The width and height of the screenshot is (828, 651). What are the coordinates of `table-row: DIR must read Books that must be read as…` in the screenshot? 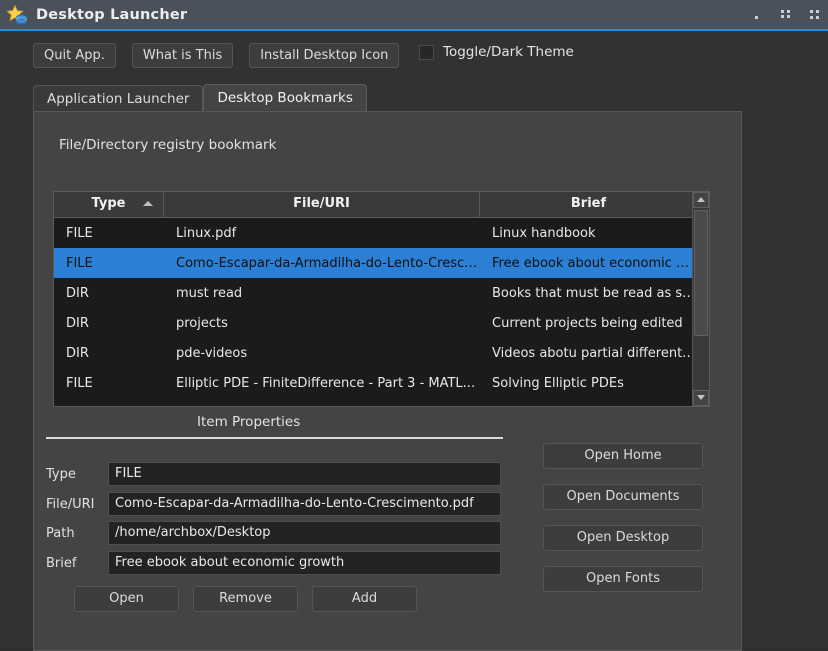 It's located at (381, 293).